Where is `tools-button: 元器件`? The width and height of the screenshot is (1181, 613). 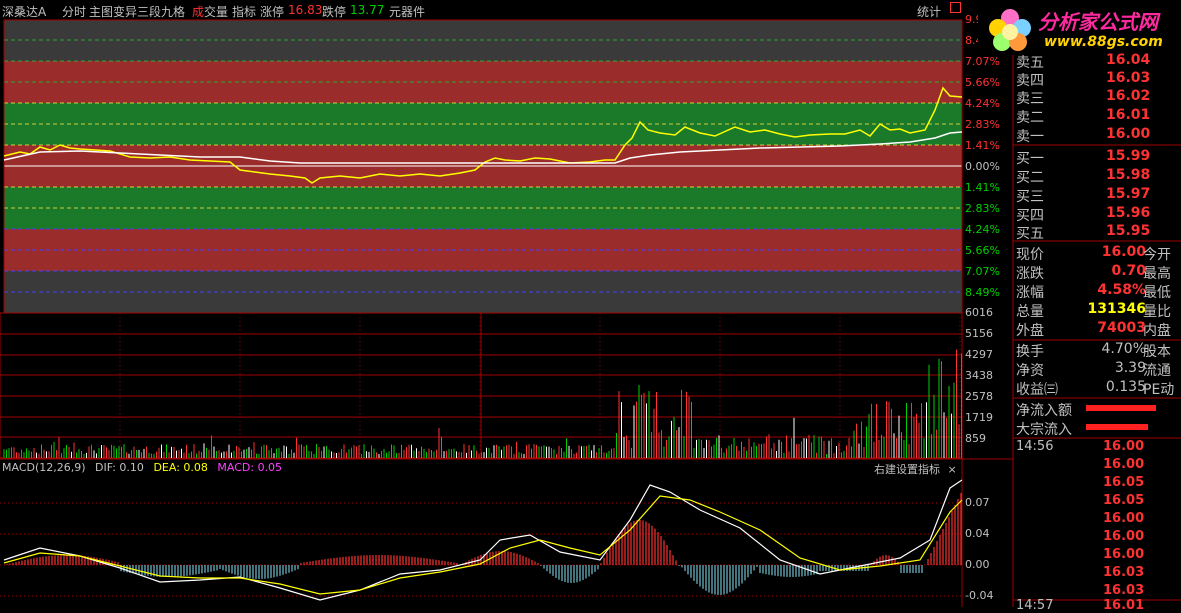 tools-button: 元器件 is located at coordinates (407, 11).